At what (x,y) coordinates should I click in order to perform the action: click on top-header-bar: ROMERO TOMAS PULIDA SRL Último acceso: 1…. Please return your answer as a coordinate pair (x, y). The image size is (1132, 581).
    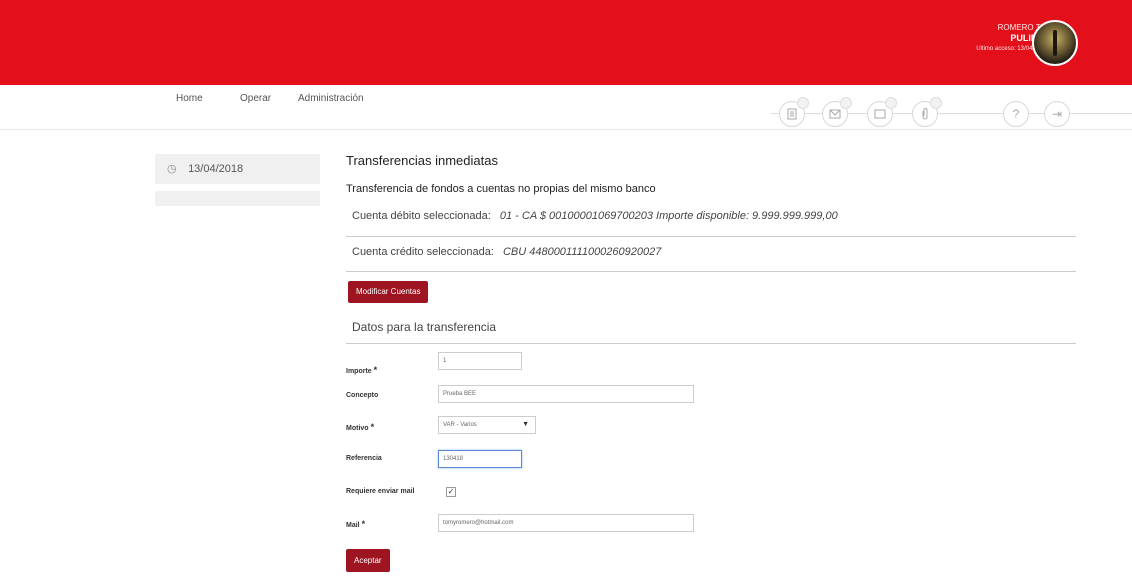
    Looking at the image, I should click on (566, 42).